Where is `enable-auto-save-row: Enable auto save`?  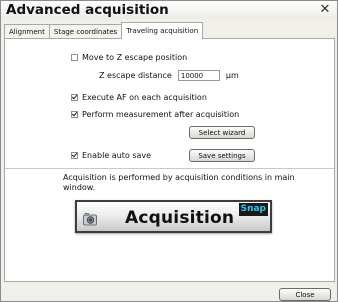
enable-auto-save-row: Enable auto save is located at coordinates (111, 155).